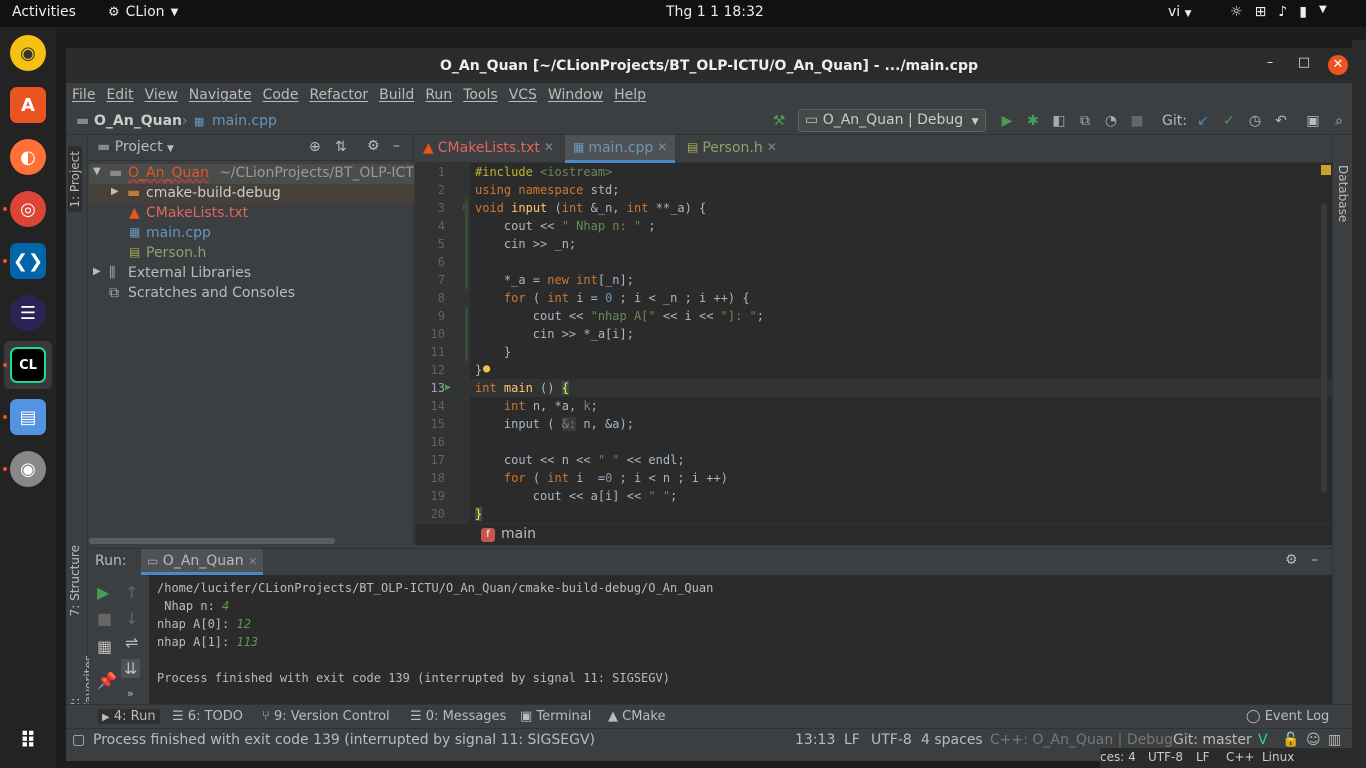 The height and width of the screenshot is (768, 1366). I want to click on tool-tab-event-log: ◯ Event Log, so click(1287, 716).